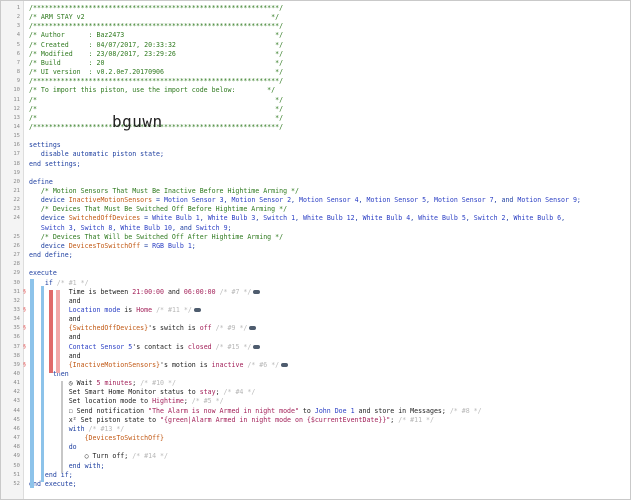 The height and width of the screenshot is (500, 631). I want to click on line-number: 10, so click(16, 90).